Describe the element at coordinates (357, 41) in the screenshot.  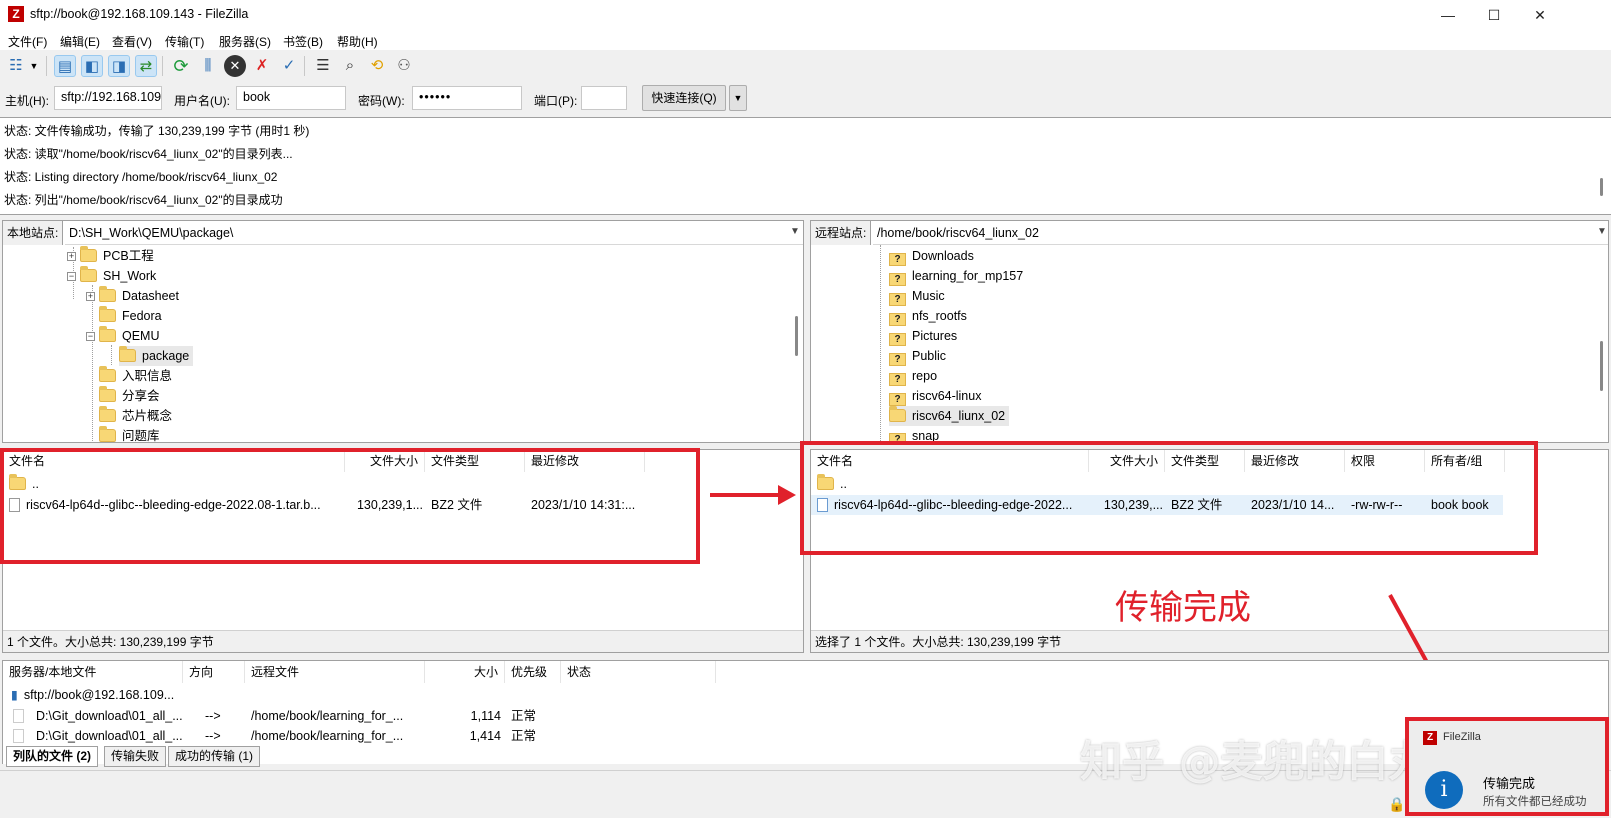
I see `menu-help: 帮助(H)` at that location.